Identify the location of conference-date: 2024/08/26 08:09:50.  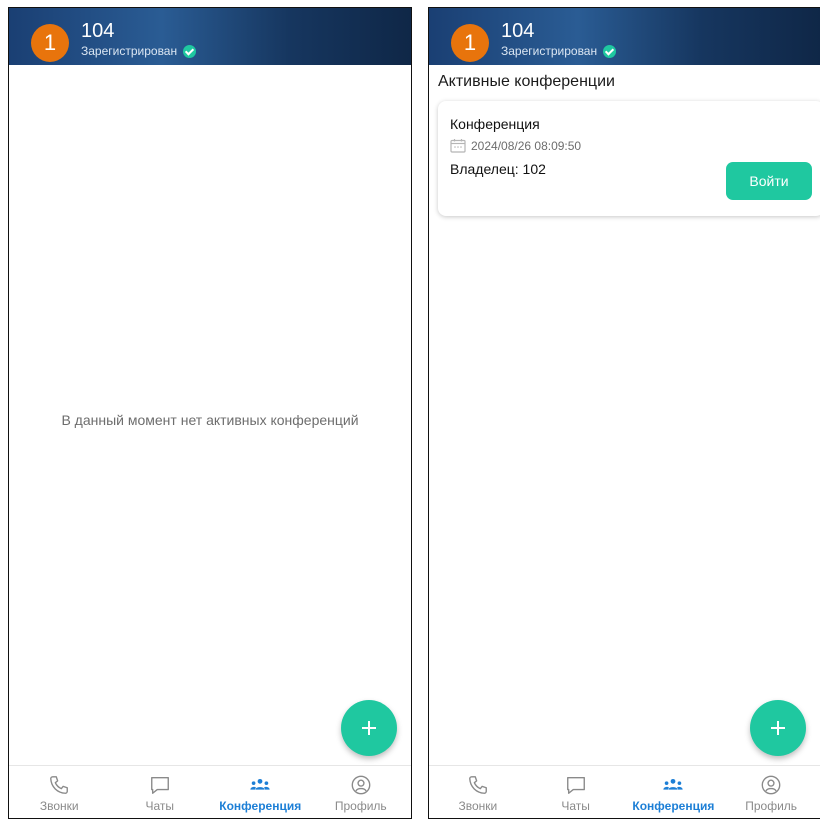
(526, 145).